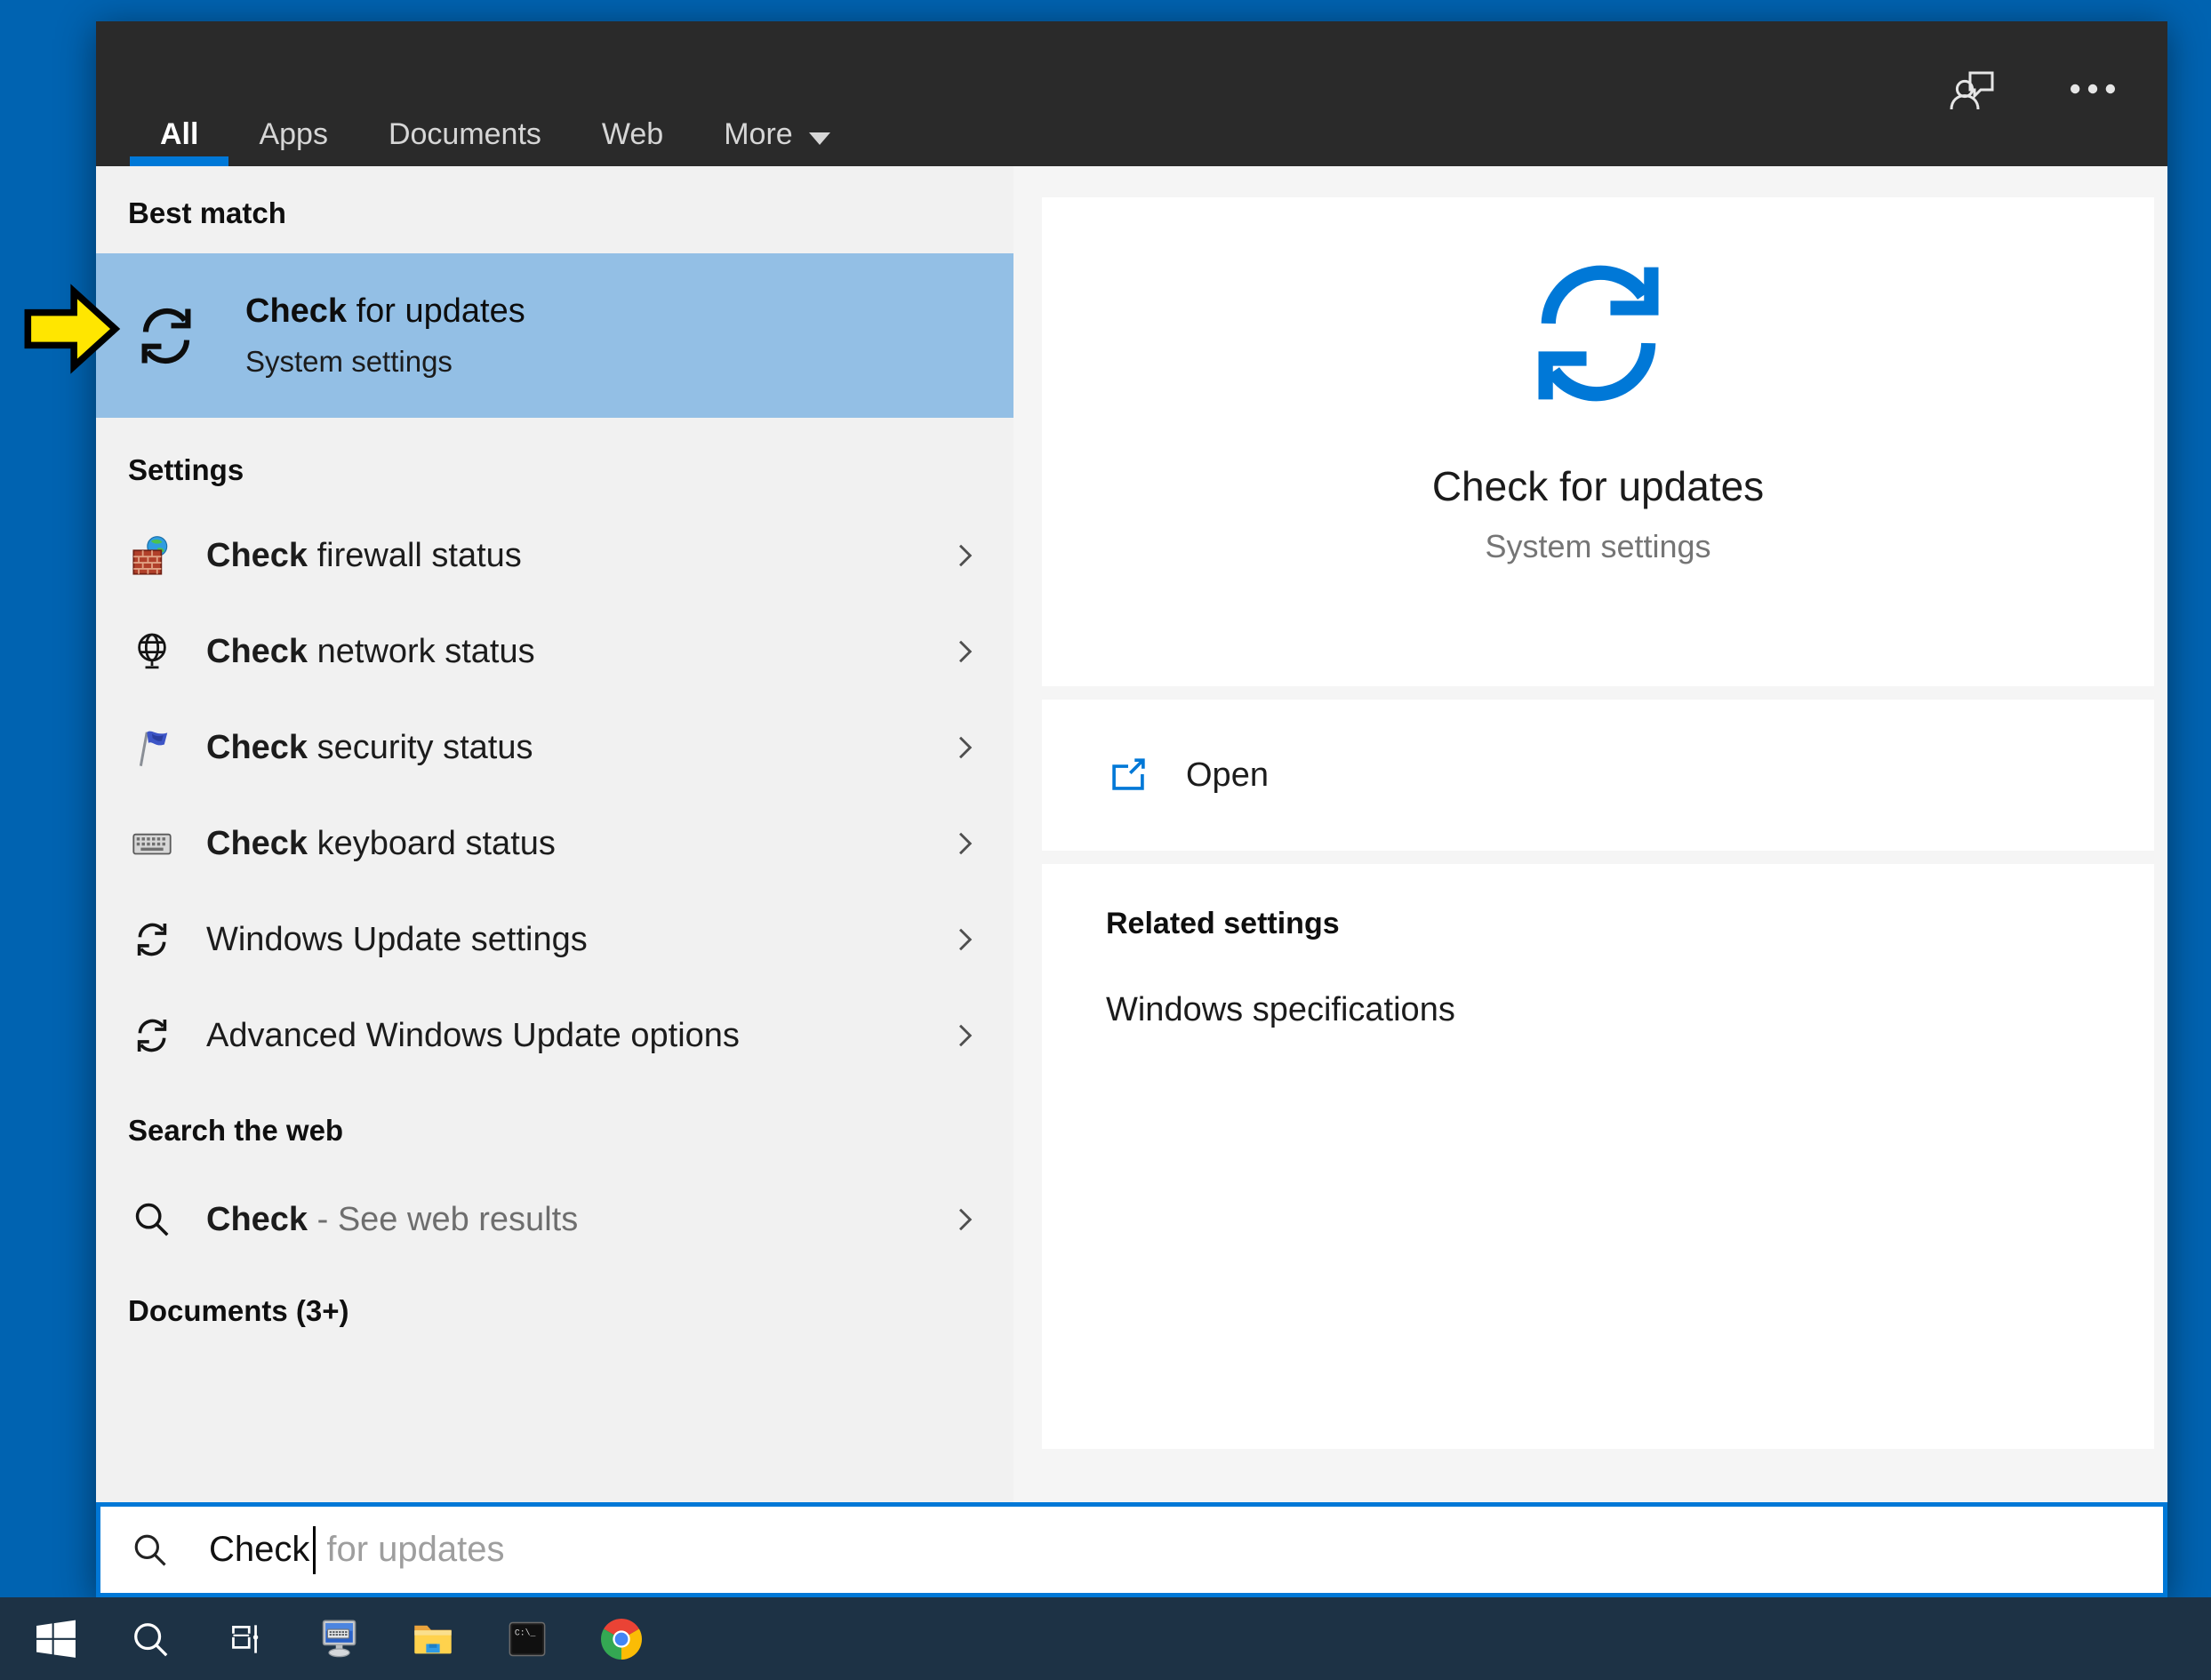 This screenshot has height=1680, width=2211. I want to click on tab-apps-label: Apps, so click(294, 134).